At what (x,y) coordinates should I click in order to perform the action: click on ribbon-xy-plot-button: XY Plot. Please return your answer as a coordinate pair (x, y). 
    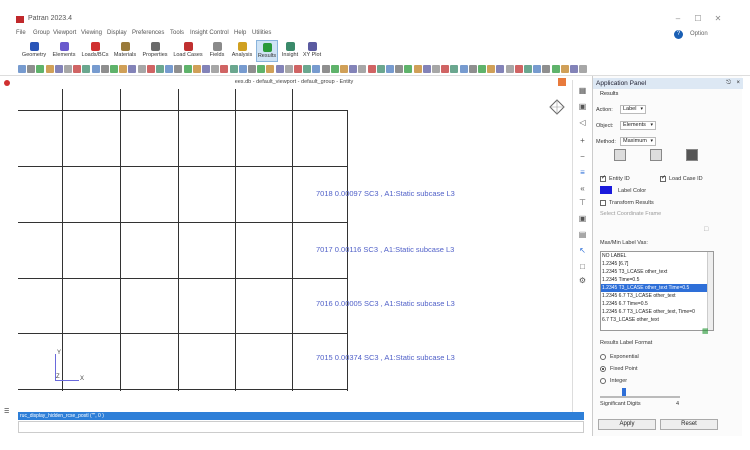
    Looking at the image, I should click on (312, 51).